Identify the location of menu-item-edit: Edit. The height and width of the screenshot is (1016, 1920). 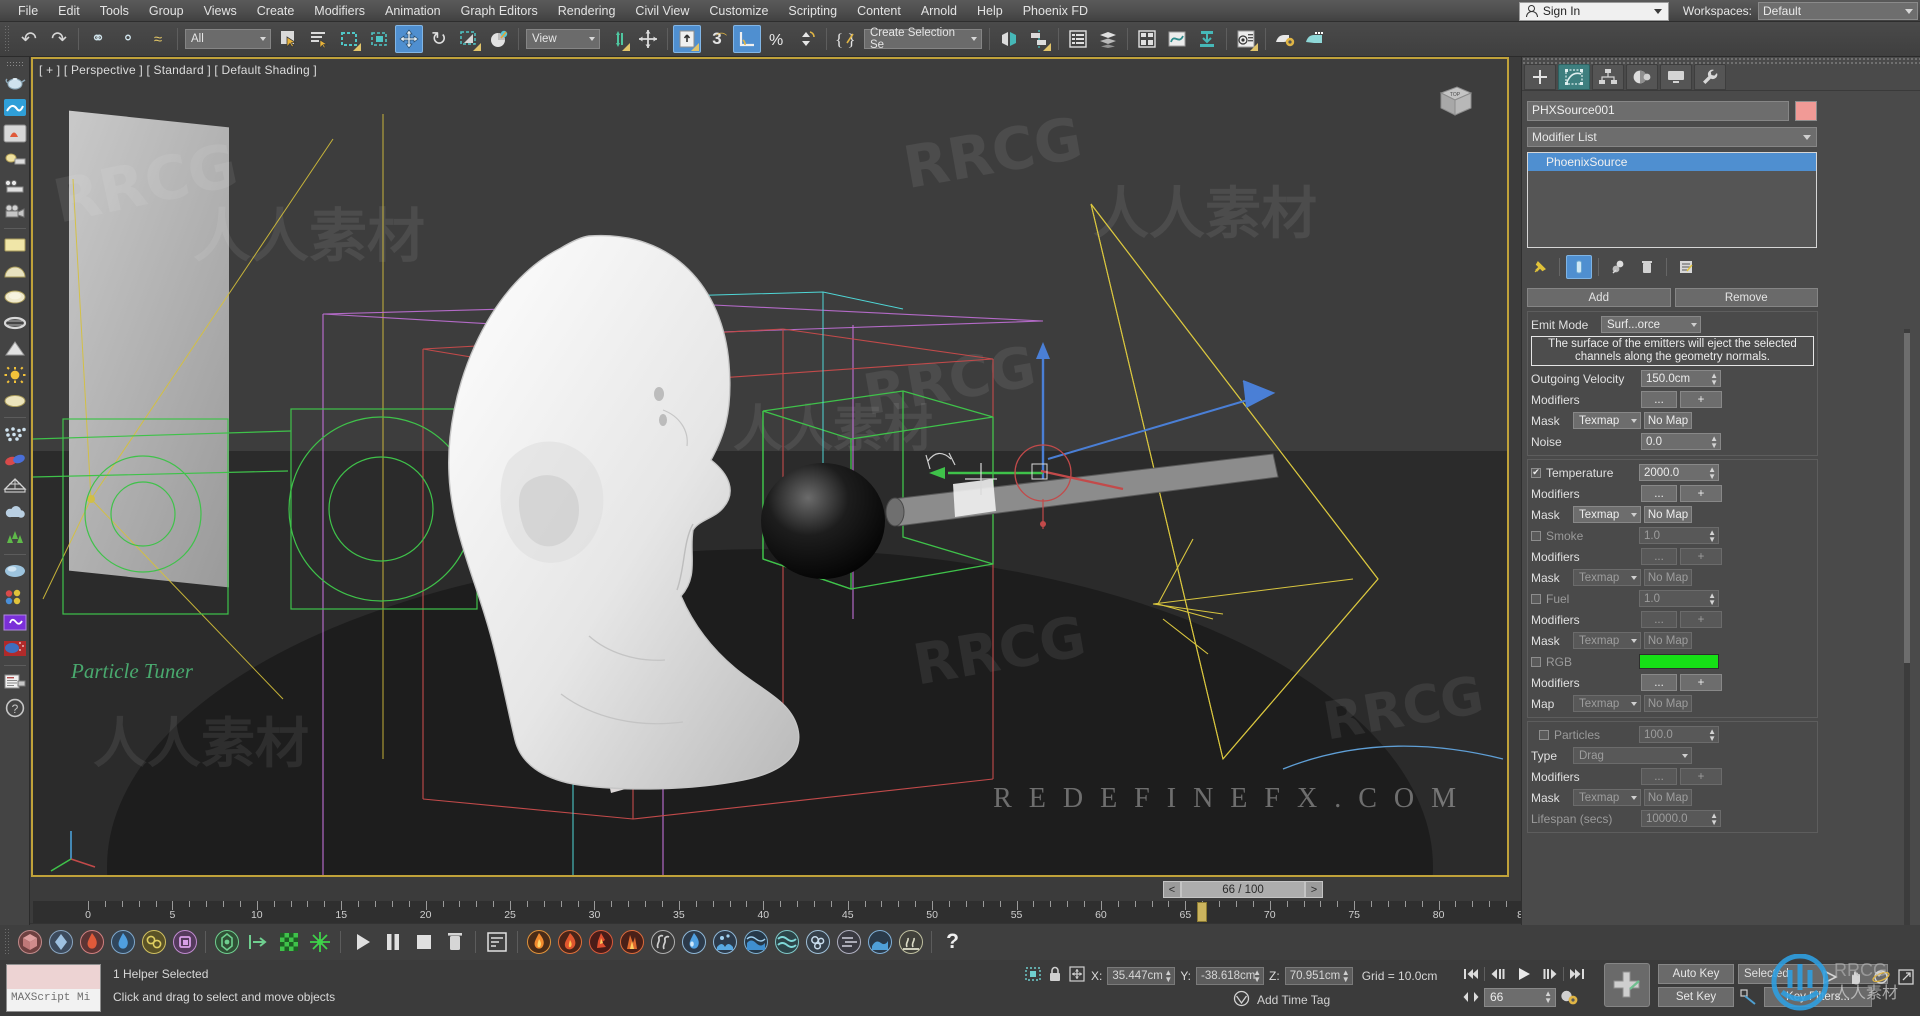
(69, 11).